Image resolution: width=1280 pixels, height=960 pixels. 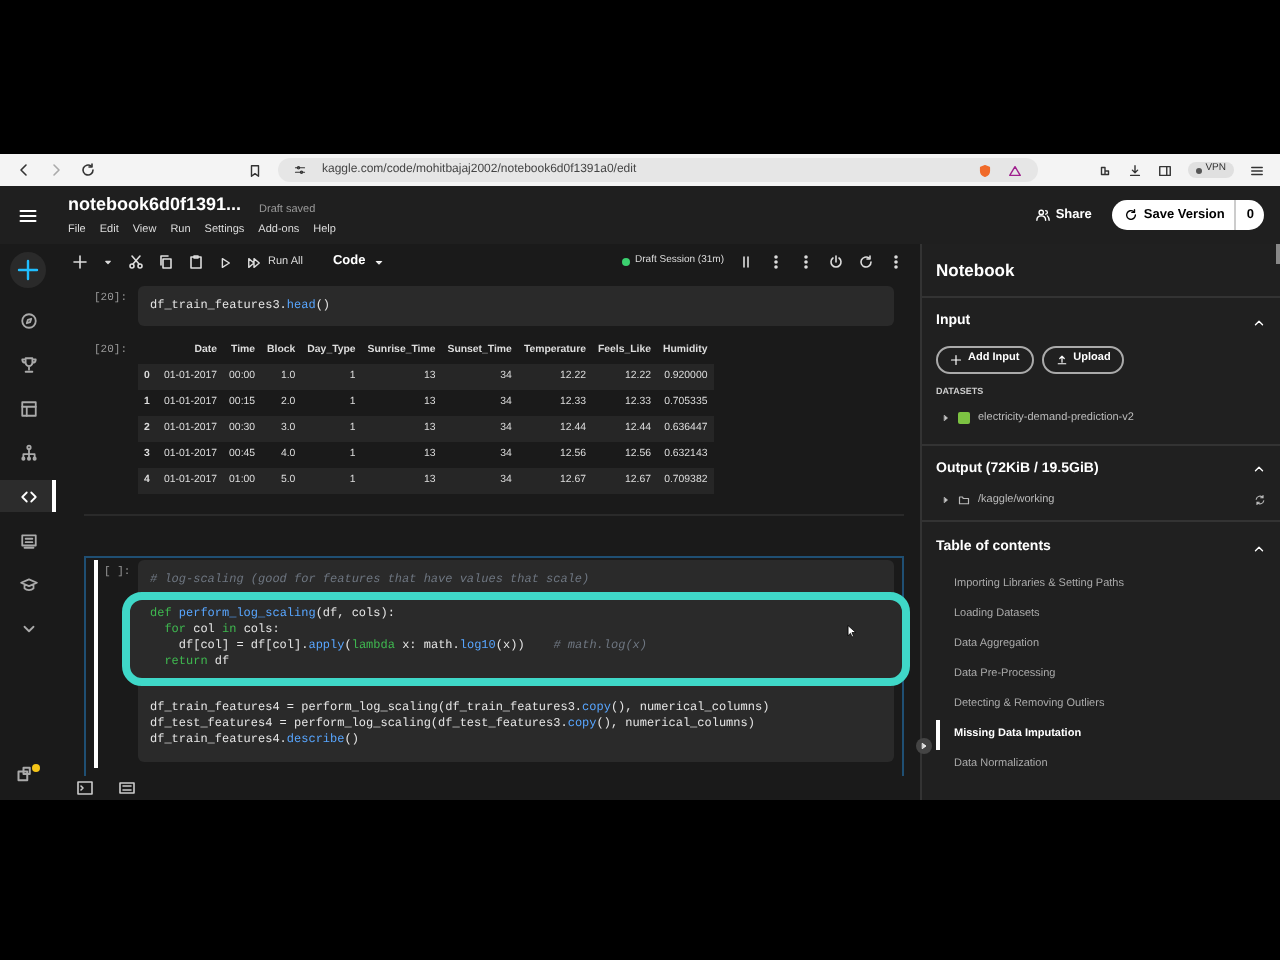 I want to click on back-icon, so click(x=24, y=170).